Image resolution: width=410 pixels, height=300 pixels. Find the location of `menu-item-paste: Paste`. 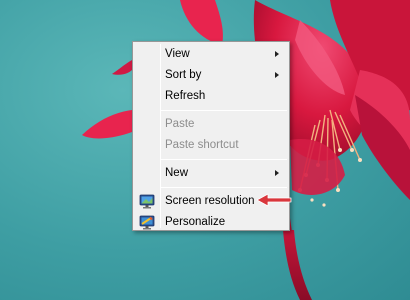

menu-item-paste: Paste is located at coordinates (211, 124).